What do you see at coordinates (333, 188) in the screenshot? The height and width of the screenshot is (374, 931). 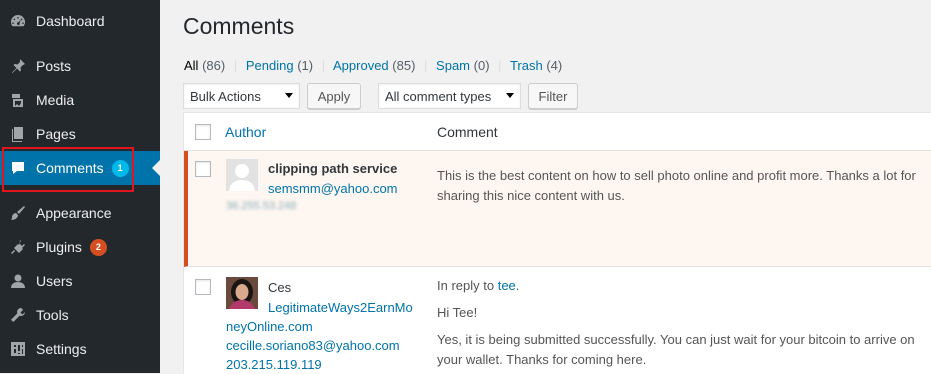 I see `comment-author-email: semsmm@yahoo.com` at bounding box center [333, 188].